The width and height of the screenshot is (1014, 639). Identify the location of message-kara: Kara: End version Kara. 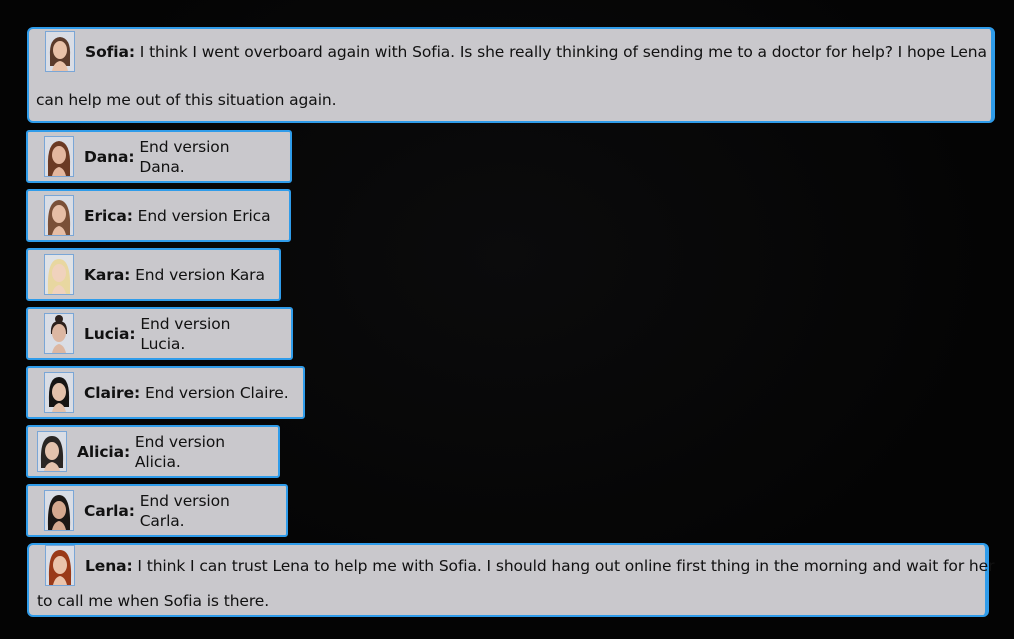
(153, 274).